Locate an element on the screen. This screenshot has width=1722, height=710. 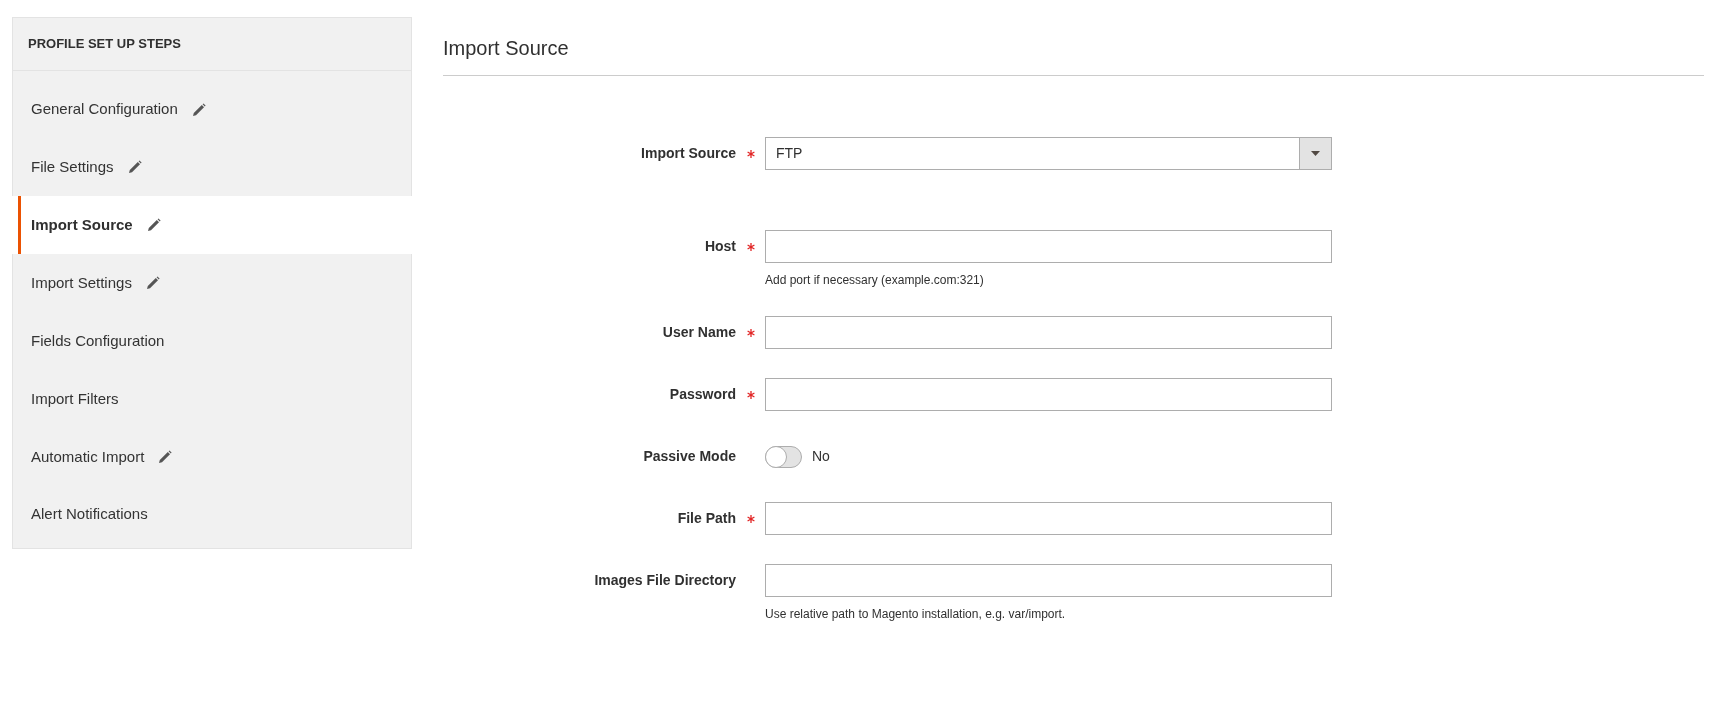
step-item: Automatic Import is located at coordinates (212, 457).